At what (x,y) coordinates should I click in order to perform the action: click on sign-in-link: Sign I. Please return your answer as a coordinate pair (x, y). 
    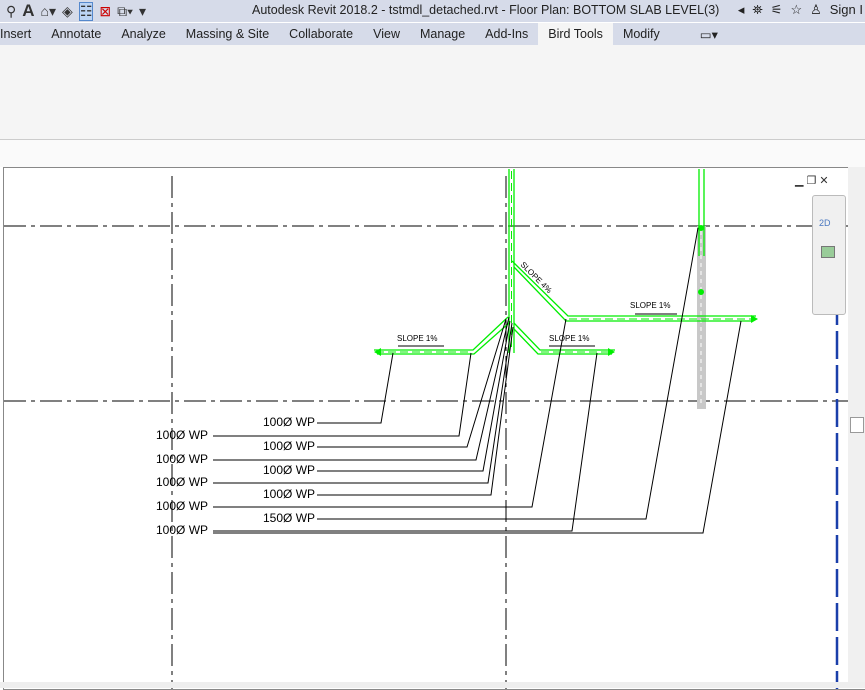
    Looking at the image, I should click on (846, 10).